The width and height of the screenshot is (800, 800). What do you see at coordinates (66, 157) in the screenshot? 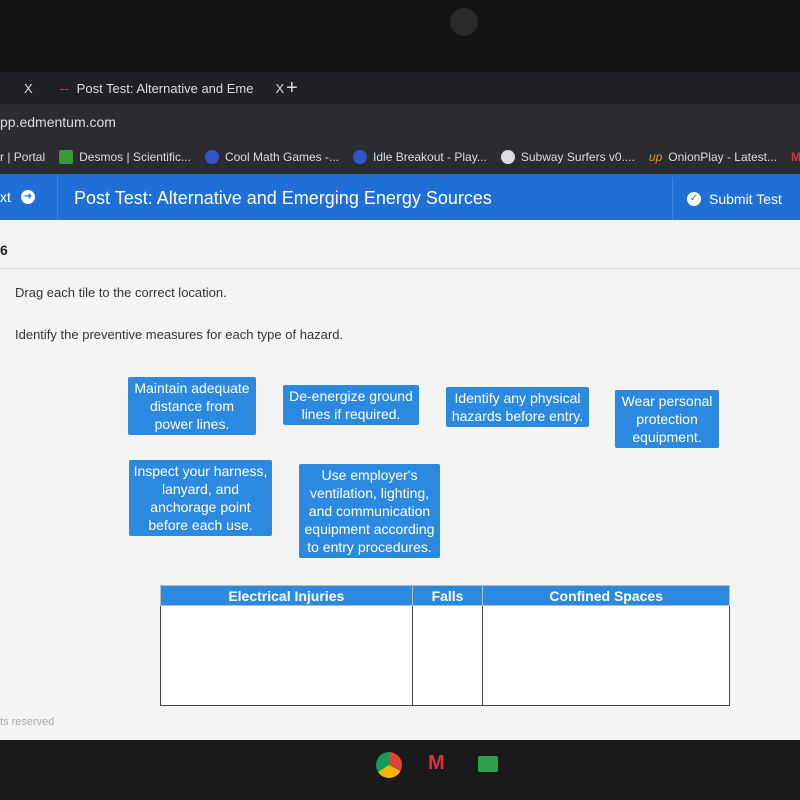
I see `desmos-icon` at bounding box center [66, 157].